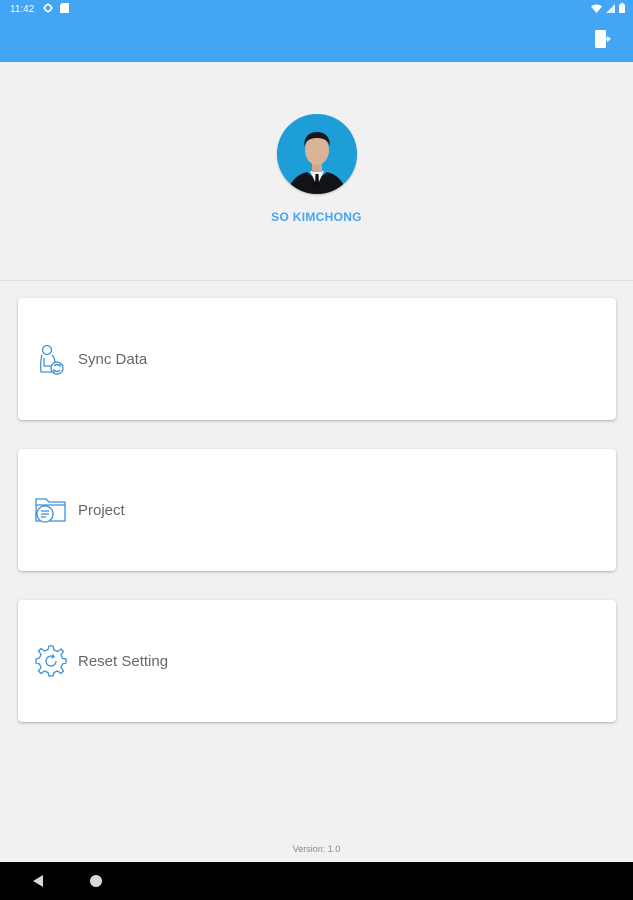 This screenshot has height=900, width=633. I want to click on user-name: SO KIMCHONG, so click(316, 217).